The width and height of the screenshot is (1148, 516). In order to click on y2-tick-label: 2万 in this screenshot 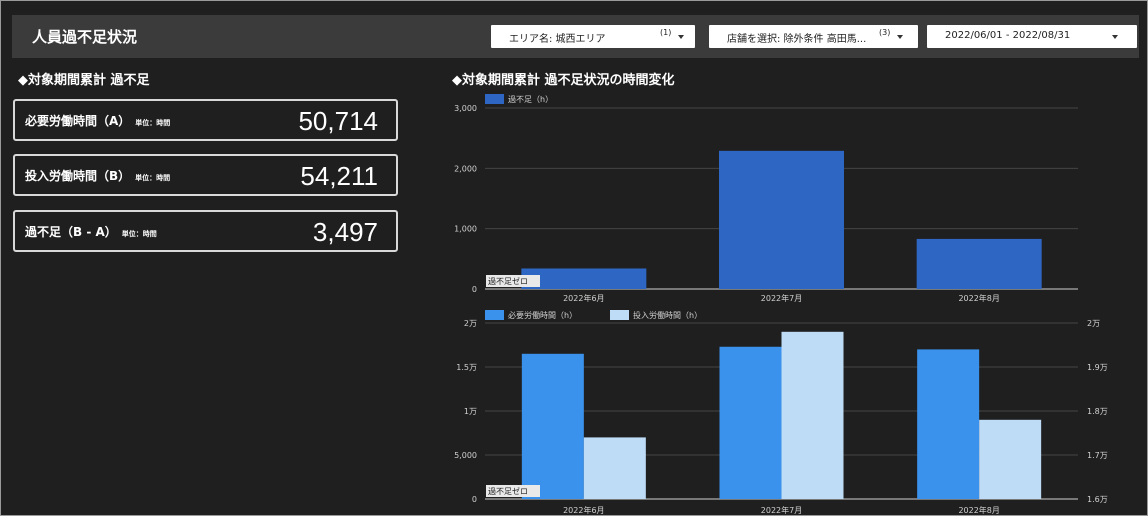, I will do `click(1093, 323)`.